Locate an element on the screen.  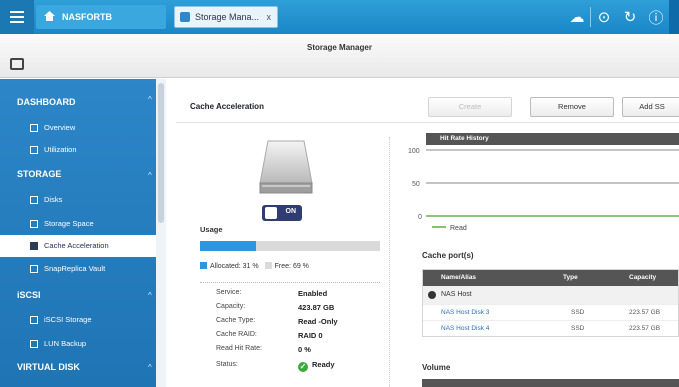
iscsi-storage-icon is located at coordinates (34, 320).